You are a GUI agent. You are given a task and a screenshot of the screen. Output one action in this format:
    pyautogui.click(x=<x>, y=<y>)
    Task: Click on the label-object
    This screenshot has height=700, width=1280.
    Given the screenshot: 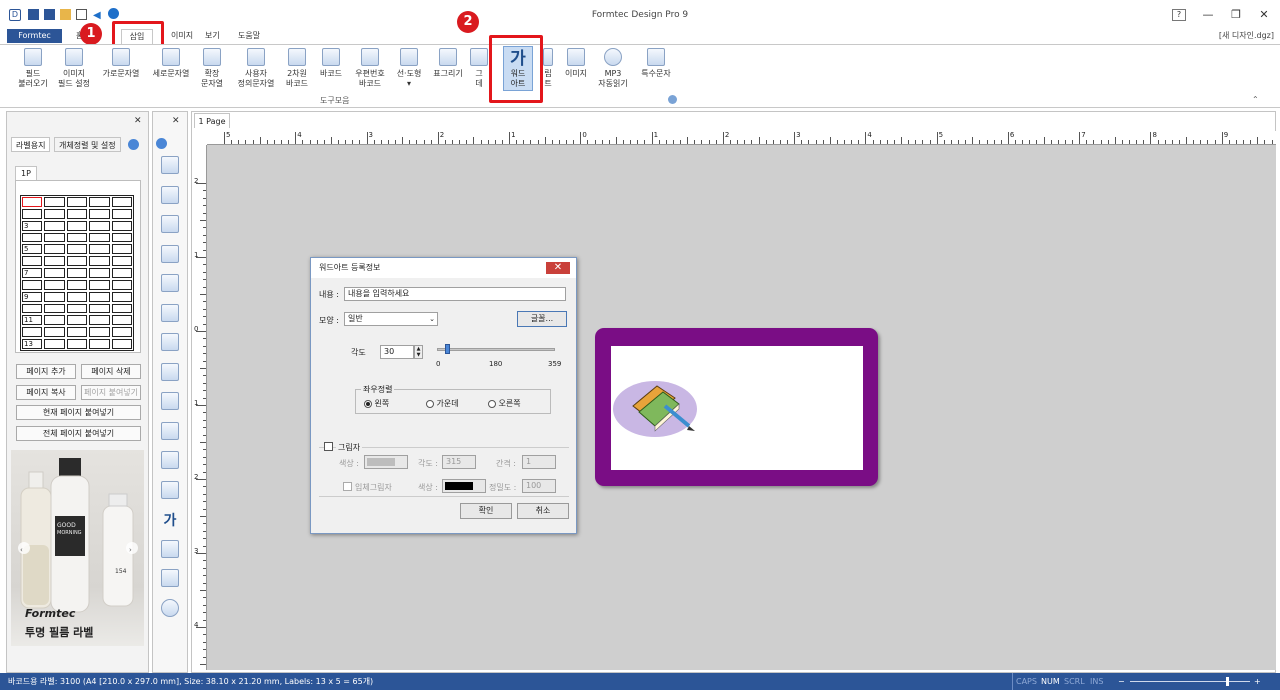 What is the action you would take?
    pyautogui.click(x=736, y=407)
    